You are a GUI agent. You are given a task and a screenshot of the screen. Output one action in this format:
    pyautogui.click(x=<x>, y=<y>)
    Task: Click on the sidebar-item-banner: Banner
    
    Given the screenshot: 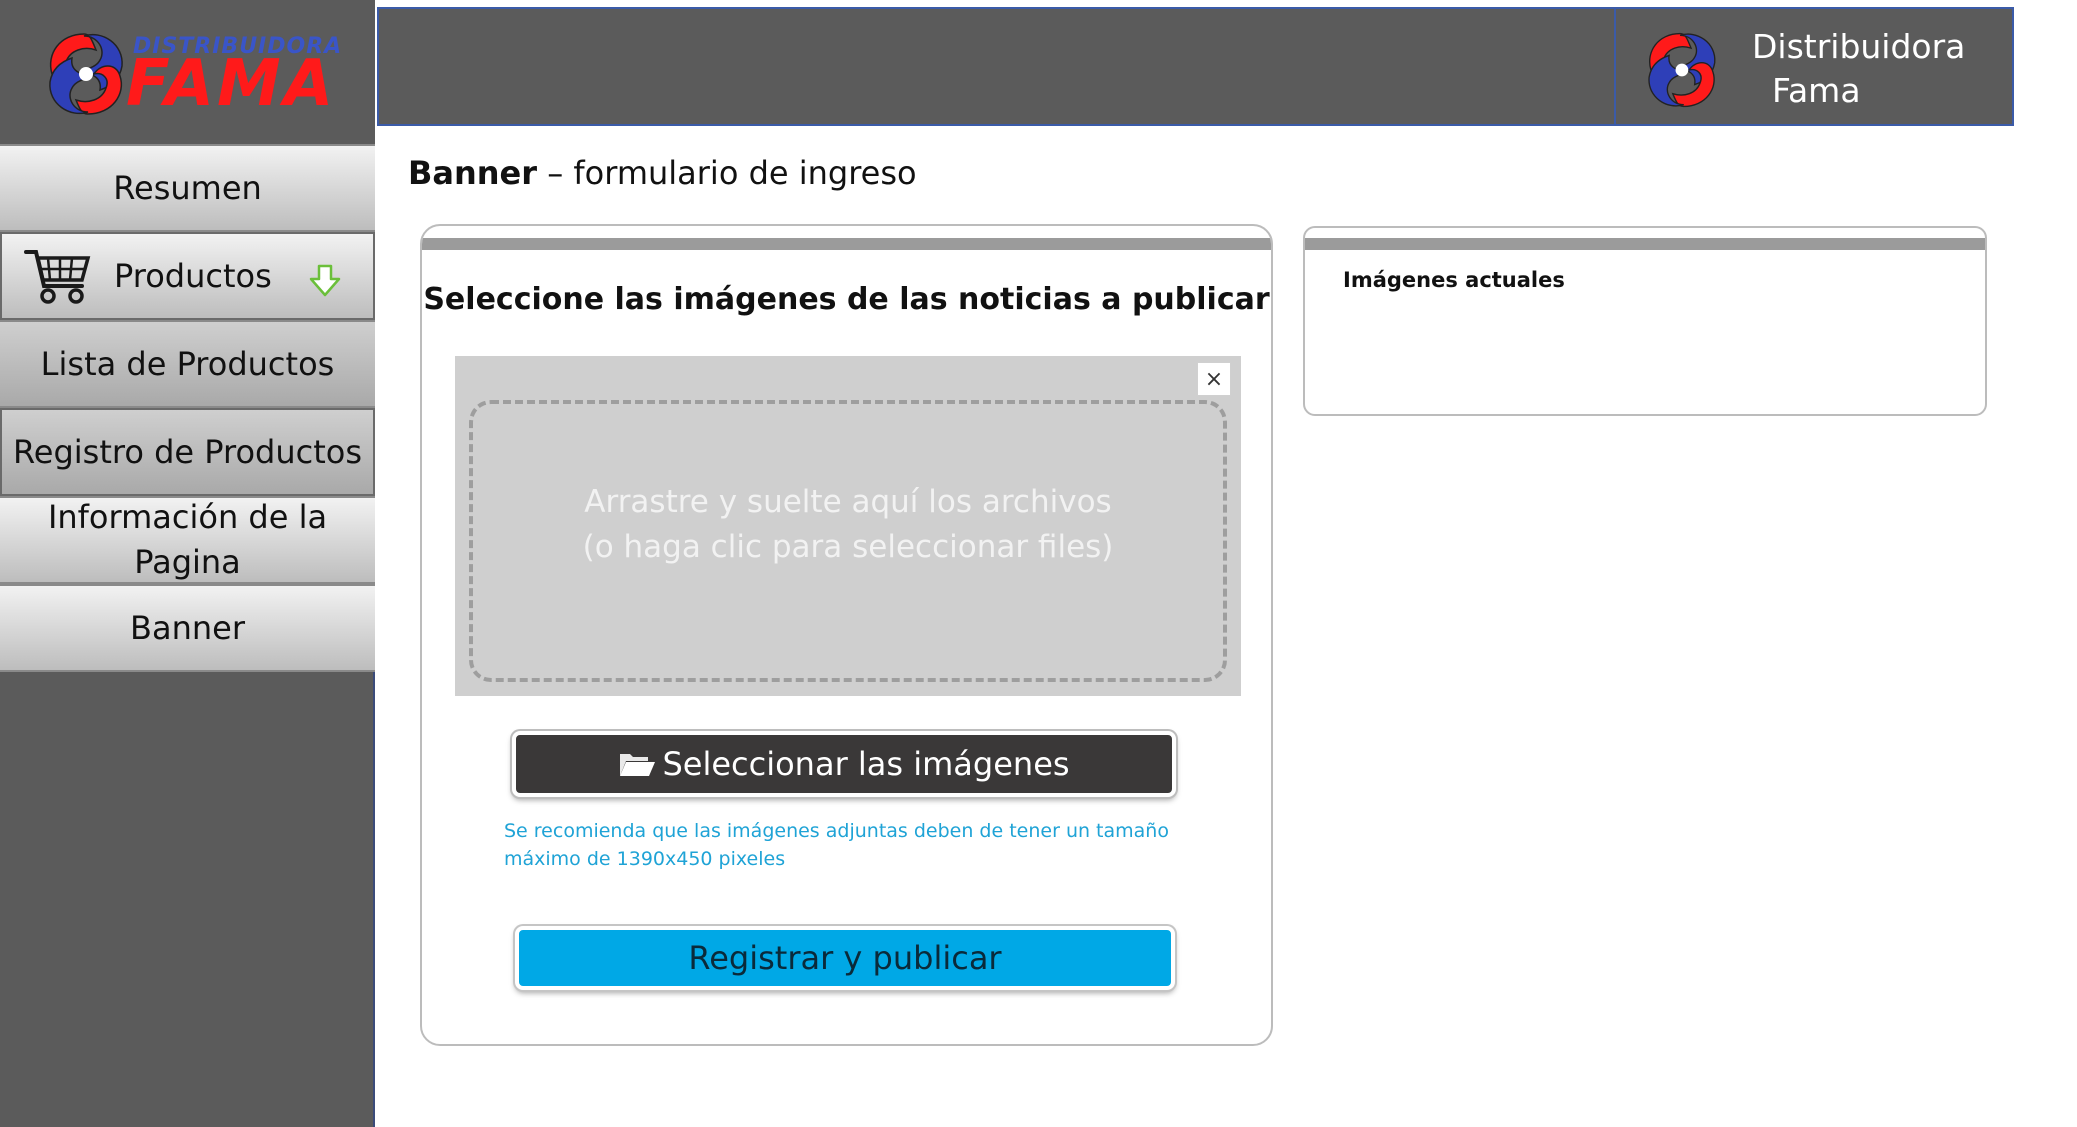 What is the action you would take?
    pyautogui.click(x=187, y=628)
    